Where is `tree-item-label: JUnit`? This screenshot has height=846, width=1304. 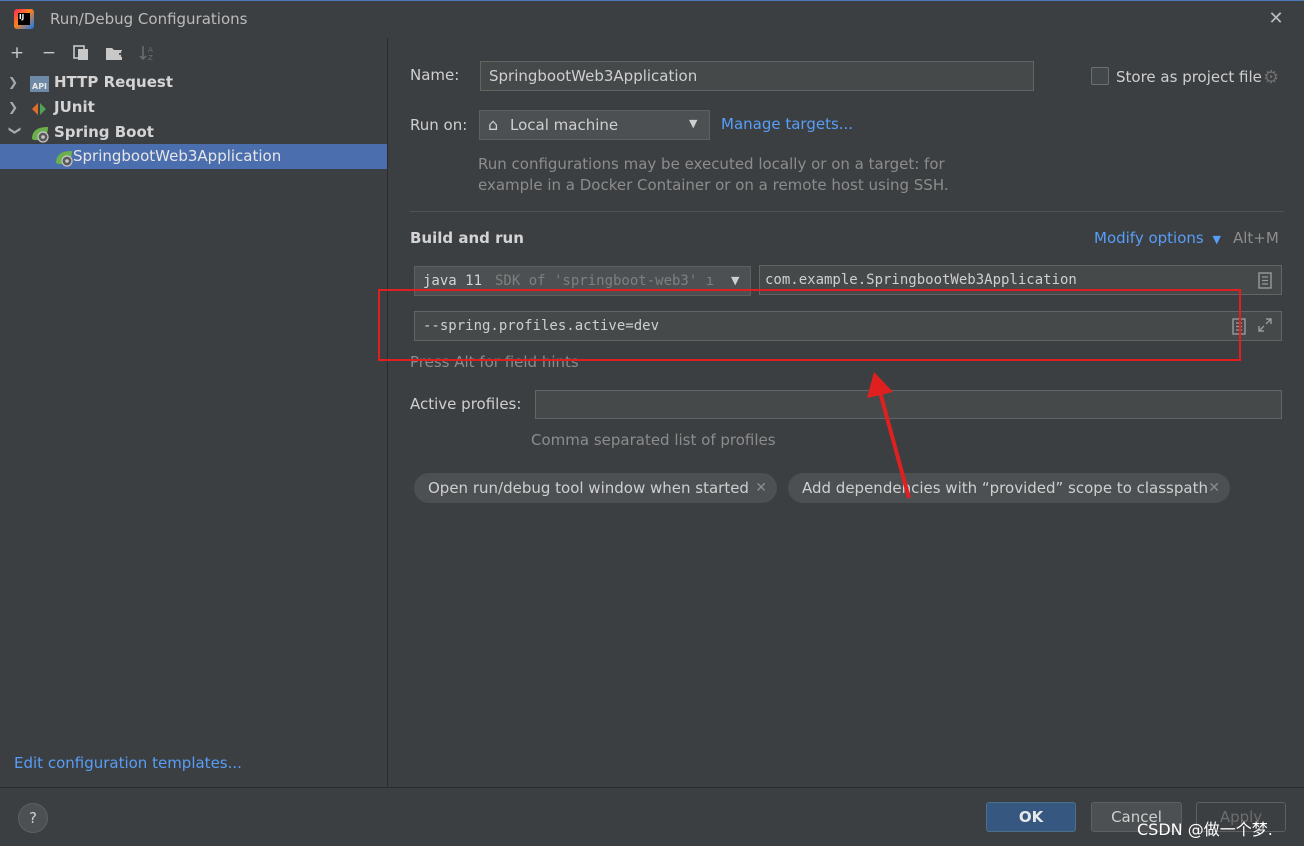 tree-item-label: JUnit is located at coordinates (74, 107).